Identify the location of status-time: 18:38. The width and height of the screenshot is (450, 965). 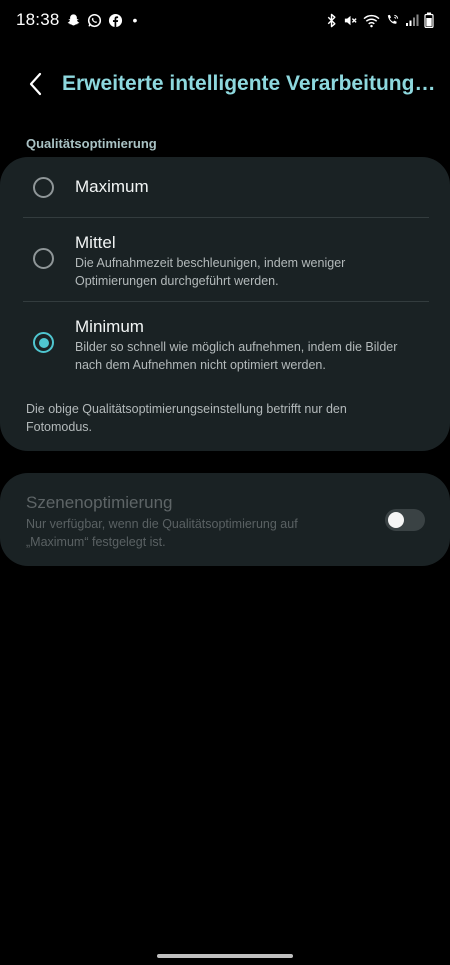
(38, 19).